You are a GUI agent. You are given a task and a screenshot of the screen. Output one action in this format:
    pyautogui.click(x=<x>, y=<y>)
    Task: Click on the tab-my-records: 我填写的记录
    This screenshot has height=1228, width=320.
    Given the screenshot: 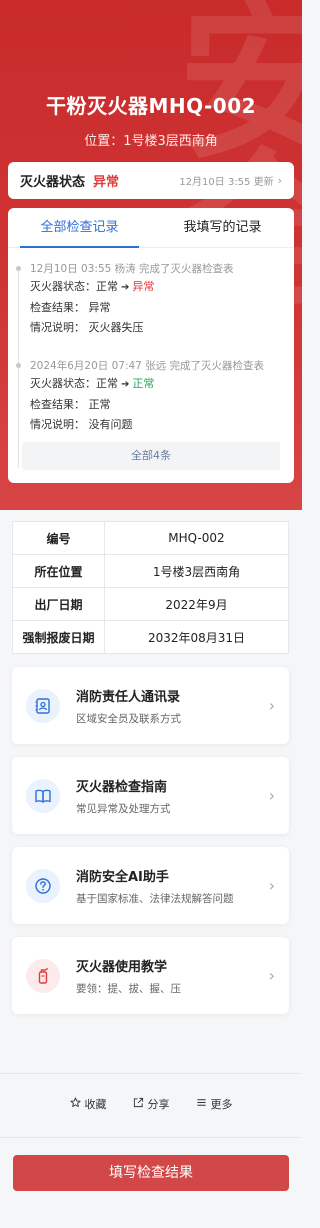 What is the action you would take?
    pyautogui.click(x=222, y=227)
    